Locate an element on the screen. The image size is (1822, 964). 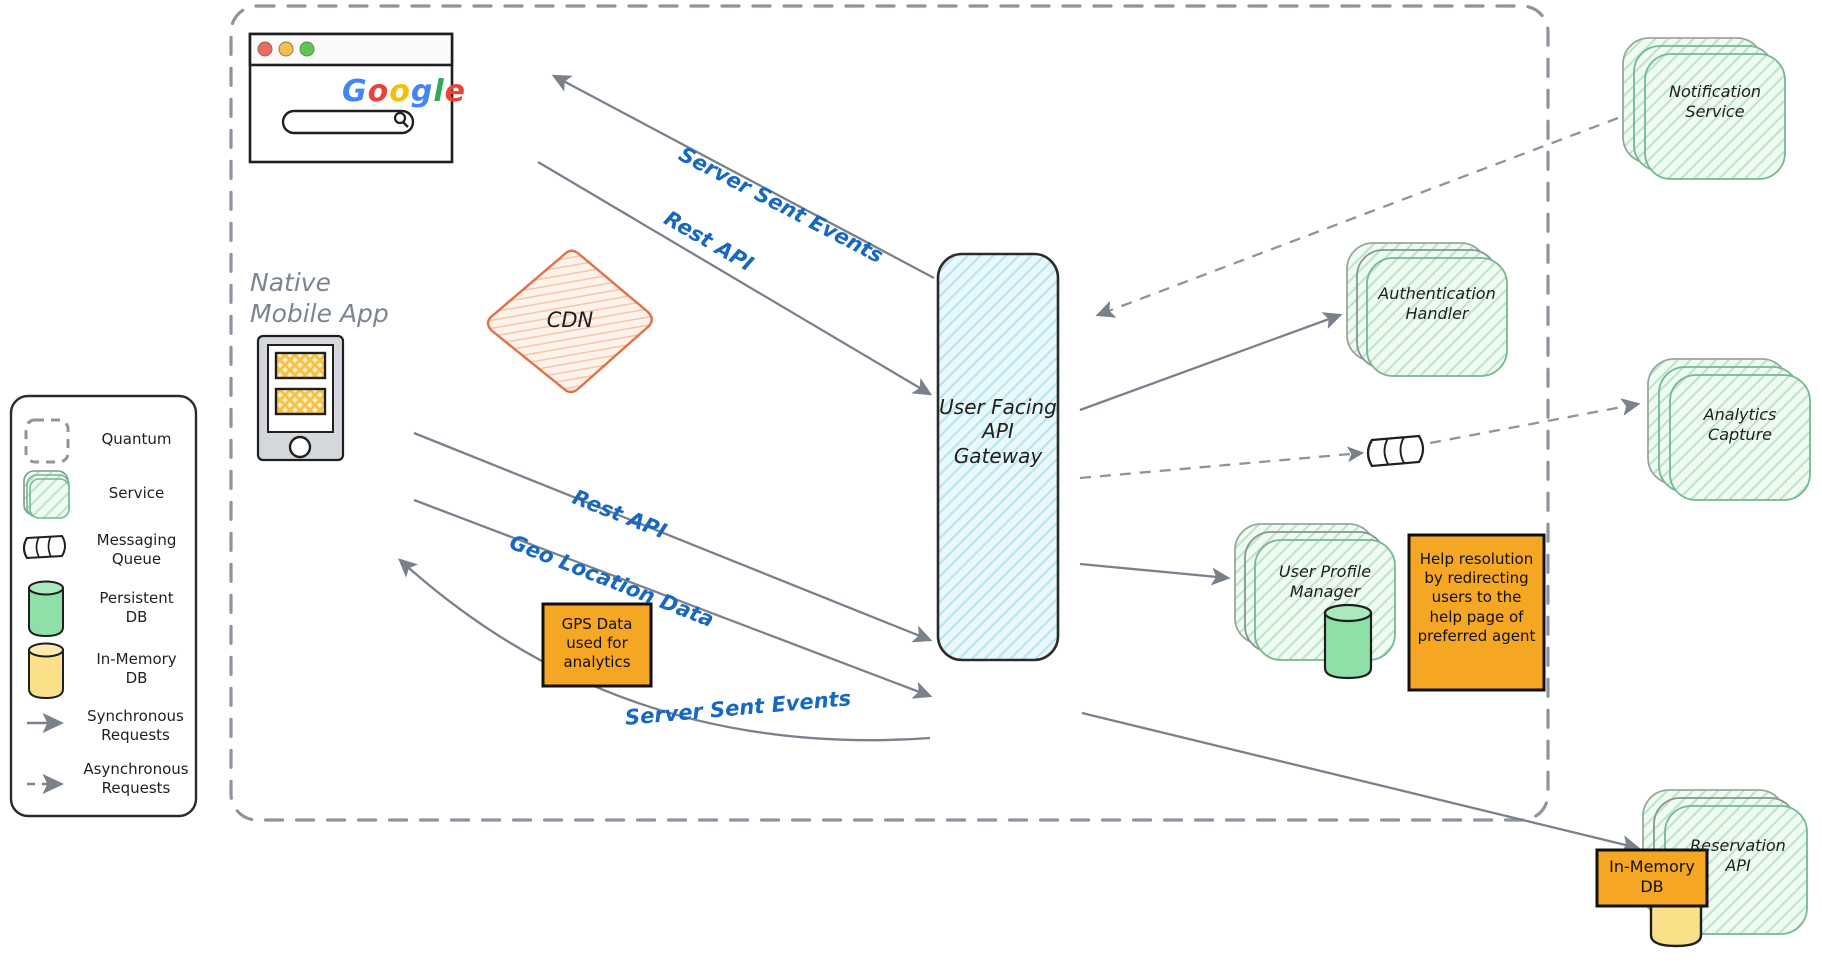
legend-icon-service is located at coordinates (46, 494).